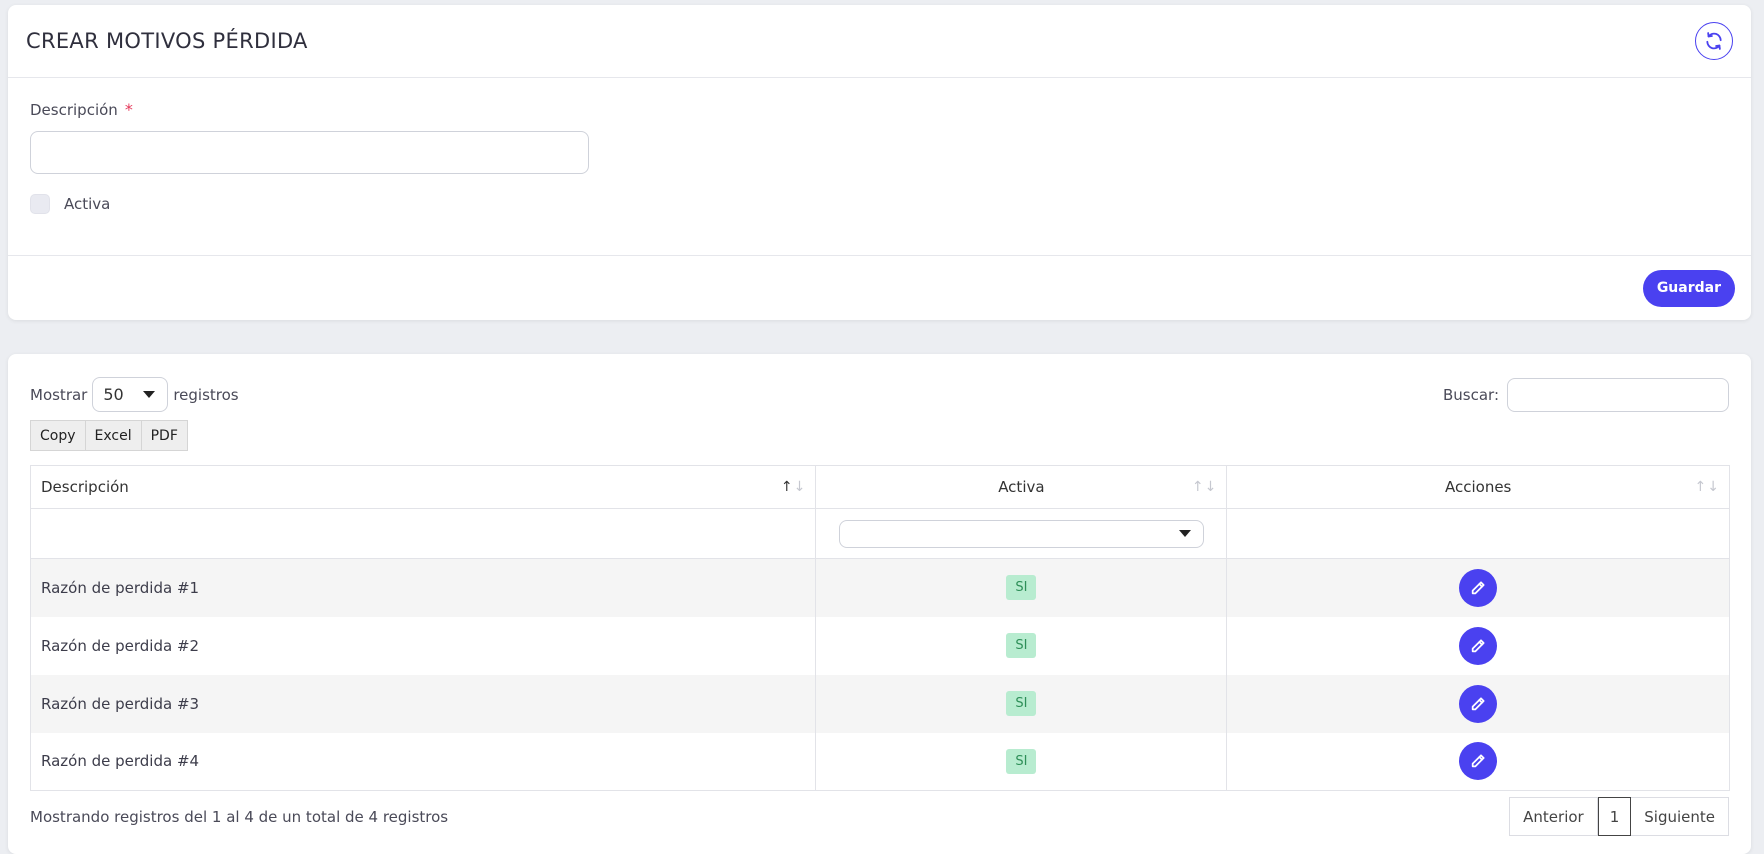 Image resolution: width=1764 pixels, height=854 pixels. What do you see at coordinates (87, 204) in the screenshot?
I see `active-checkbox-label: Activa` at bounding box center [87, 204].